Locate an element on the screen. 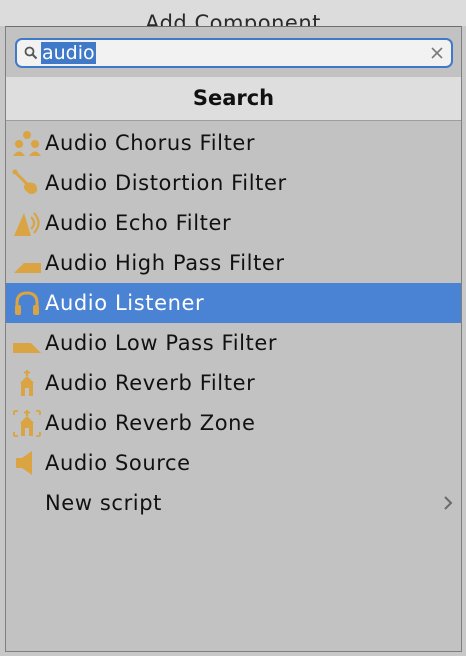  audio-high-pass-filter-icon is located at coordinates (27, 268).